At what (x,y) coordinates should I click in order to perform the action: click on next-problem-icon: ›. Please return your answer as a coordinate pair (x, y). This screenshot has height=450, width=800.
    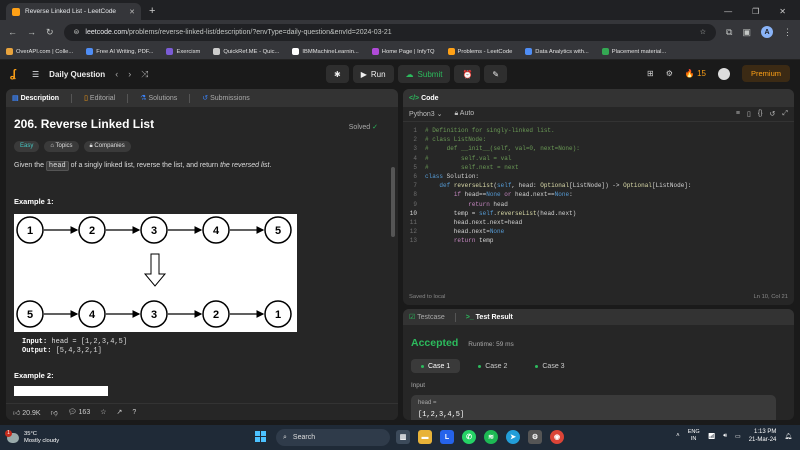
    Looking at the image, I should click on (129, 74).